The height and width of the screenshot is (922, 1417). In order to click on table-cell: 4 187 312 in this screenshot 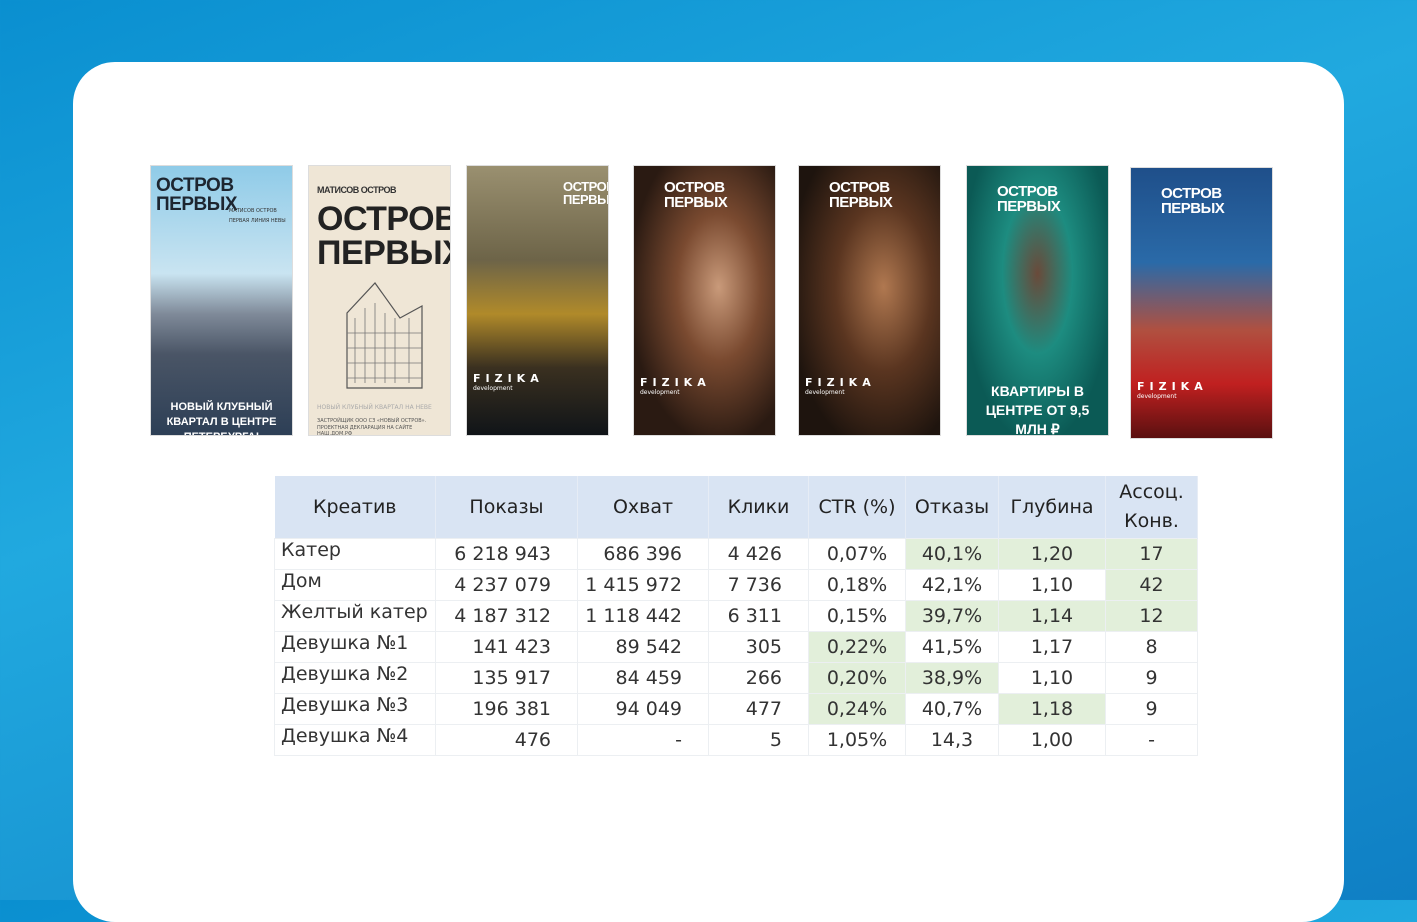, I will do `click(506, 615)`.